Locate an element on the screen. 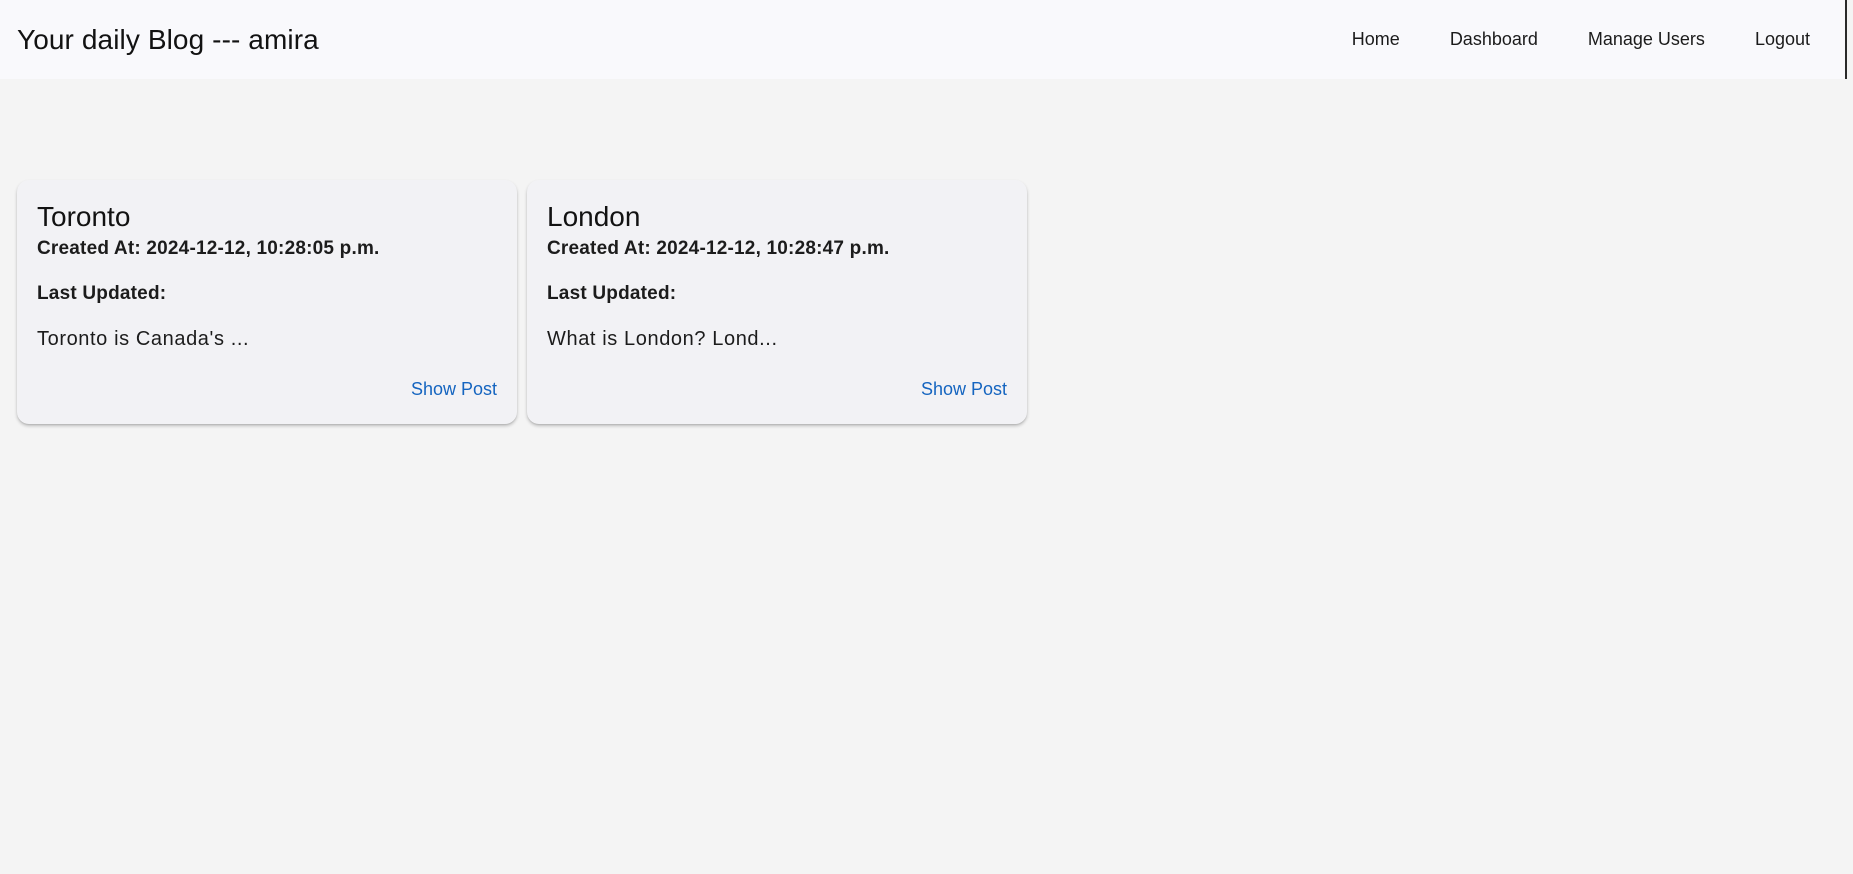  post-created-at: Created At: 2024-12-12, 10:28:05 p.m. is located at coordinates (208, 248).